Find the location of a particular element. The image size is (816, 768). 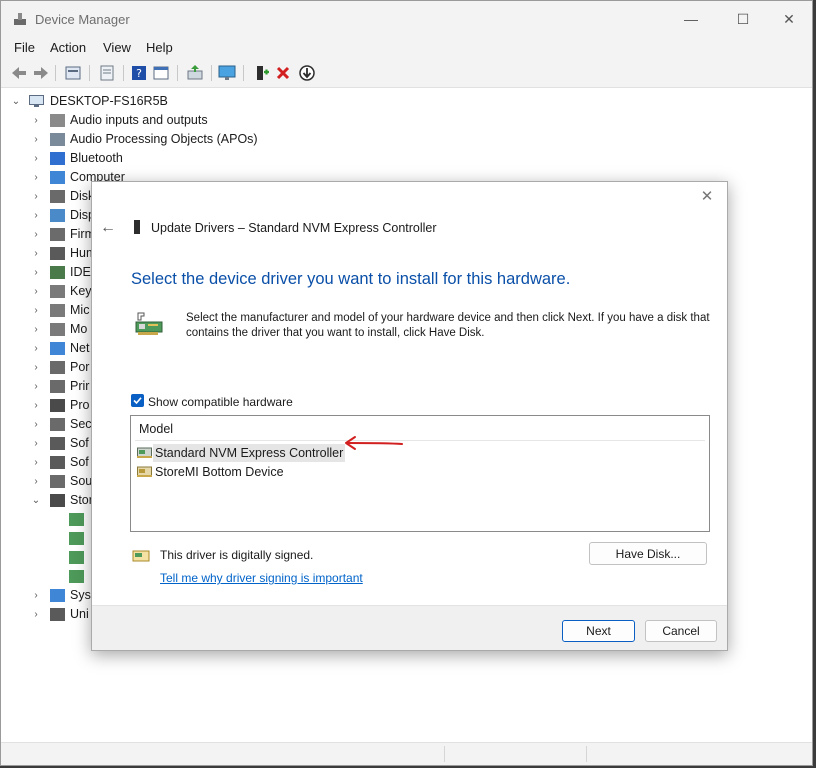

uninstall-icon is located at coordinates (283, 73).